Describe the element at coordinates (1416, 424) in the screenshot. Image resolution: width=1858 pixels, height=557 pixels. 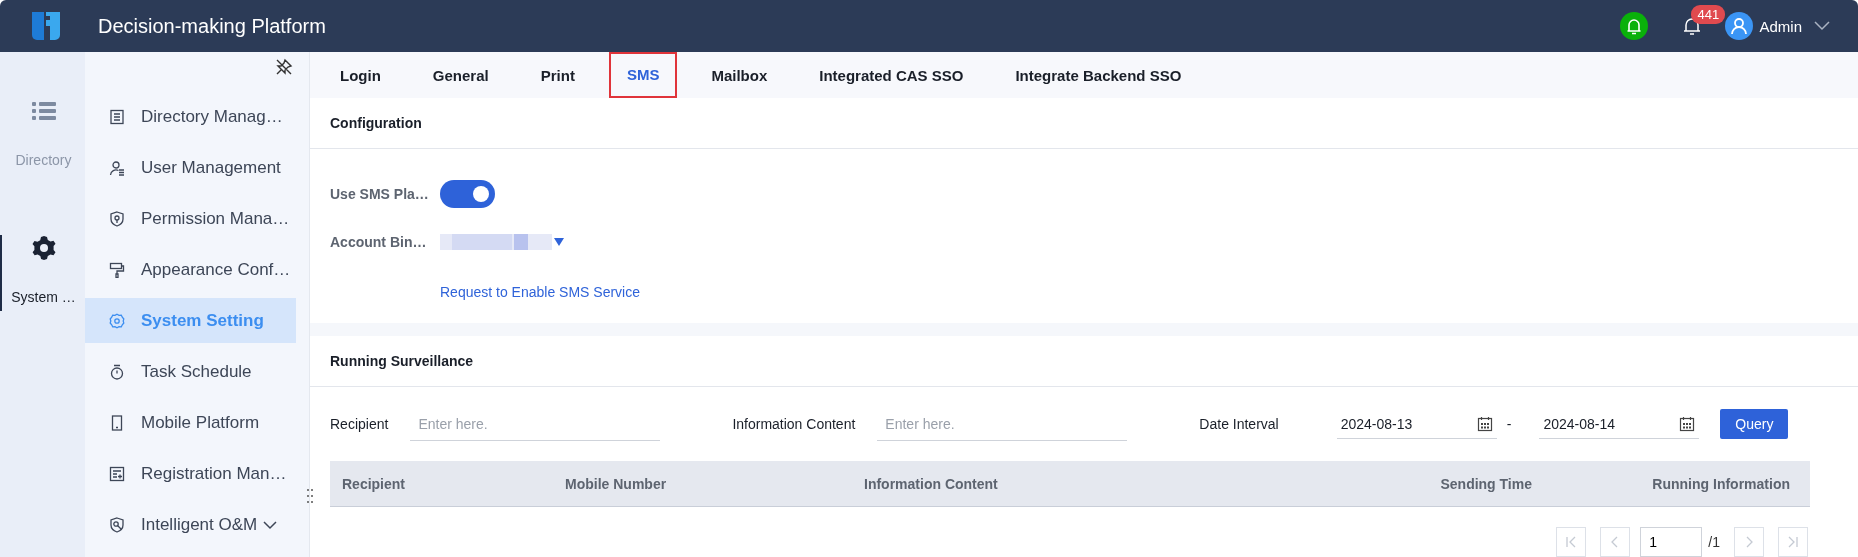
I see `date-field: 2024-08-13` at that location.